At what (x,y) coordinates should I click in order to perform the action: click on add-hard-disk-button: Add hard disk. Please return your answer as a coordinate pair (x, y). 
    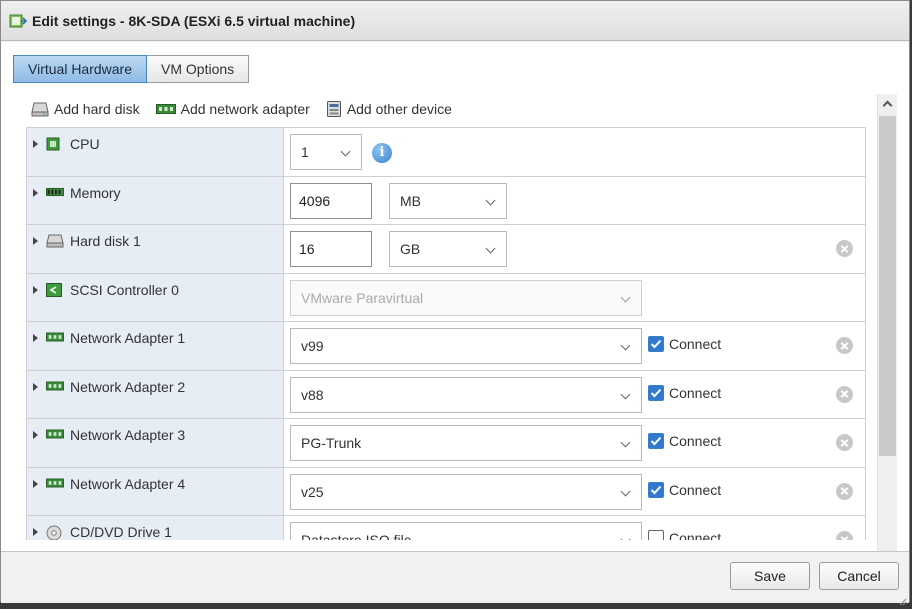
    Looking at the image, I should click on (85, 109).